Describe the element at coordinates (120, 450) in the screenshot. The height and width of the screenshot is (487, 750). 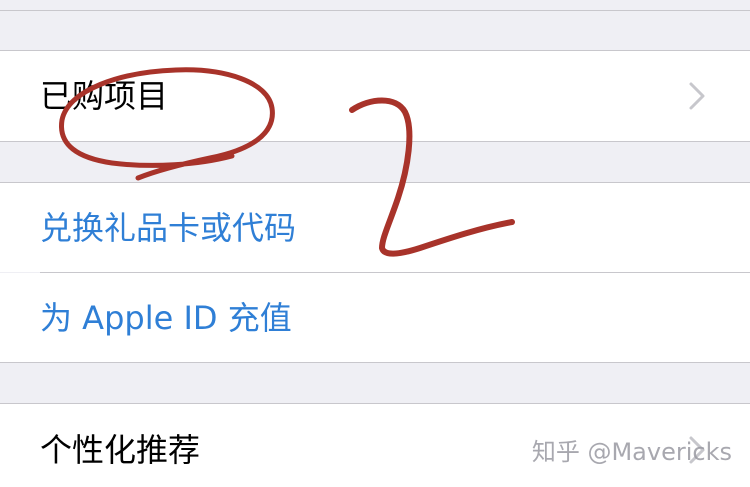
I see `personalized-recommendations-label: 个性化推荐` at that location.